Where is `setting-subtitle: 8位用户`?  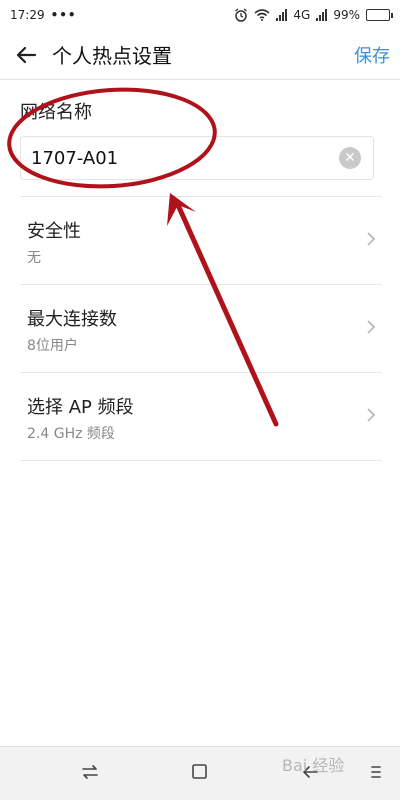
setting-subtitle: 8位用户 is located at coordinates (52, 346).